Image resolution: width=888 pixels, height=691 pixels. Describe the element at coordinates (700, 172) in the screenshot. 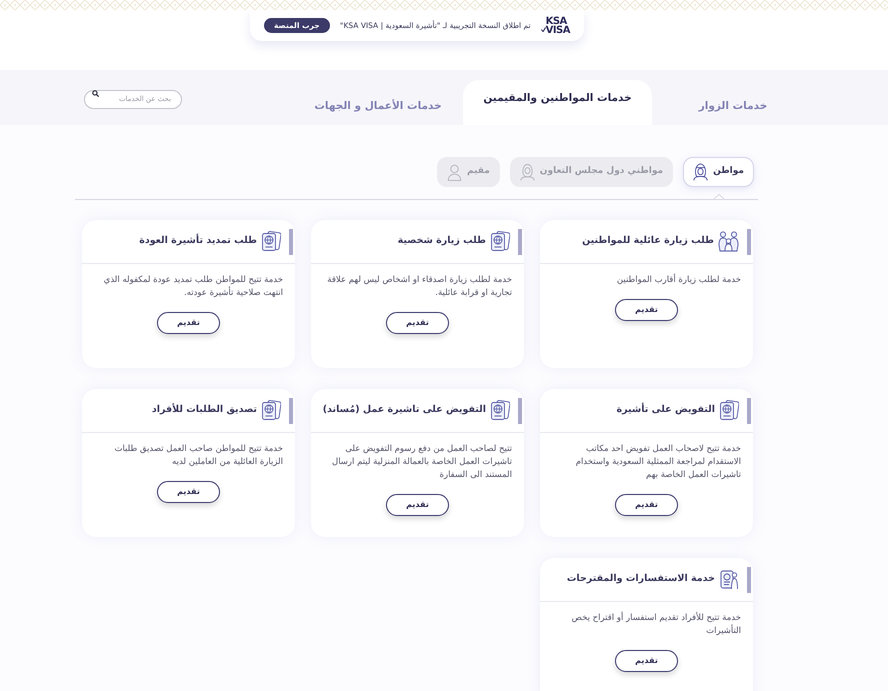

I see `man-headdress-icon` at that location.